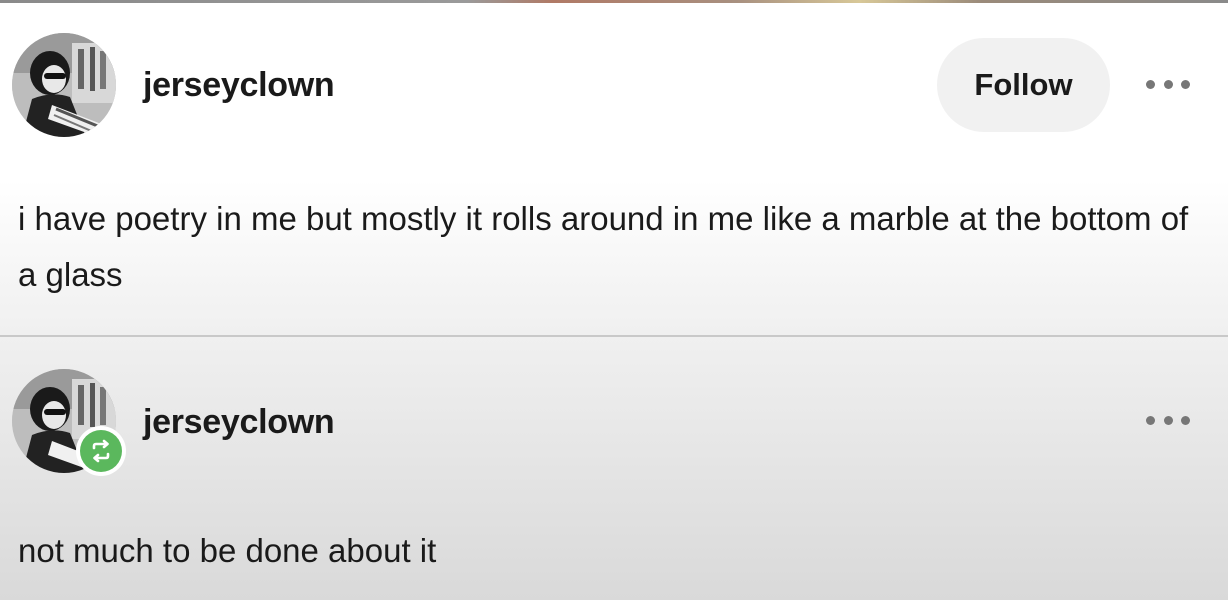 The height and width of the screenshot is (600, 1228). I want to click on avatar-image, so click(64, 85).